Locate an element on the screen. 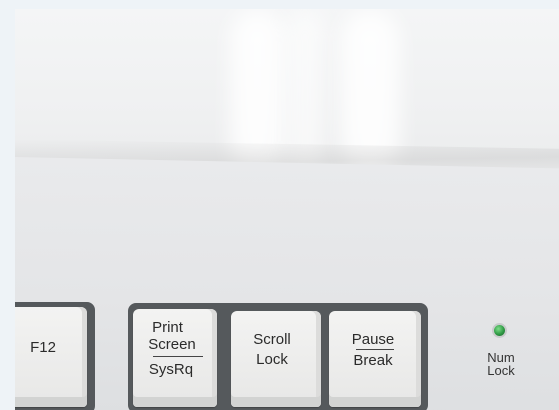  num-lock-indicator-label: Lock is located at coordinates (501, 370).